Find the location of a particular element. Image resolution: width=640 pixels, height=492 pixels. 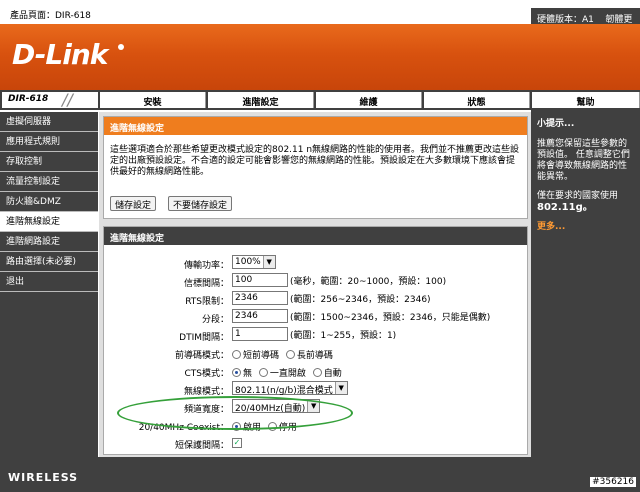

nav-slashes-decoration: // is located at coordinates (67, 99).